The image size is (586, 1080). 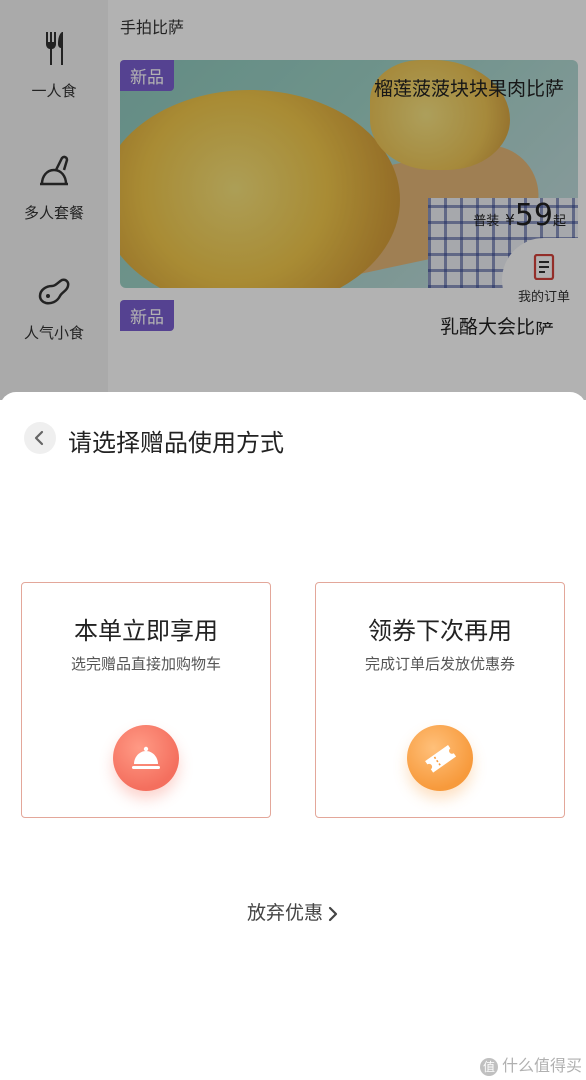 What do you see at coordinates (146, 758) in the screenshot?
I see `dish-cover-icon` at bounding box center [146, 758].